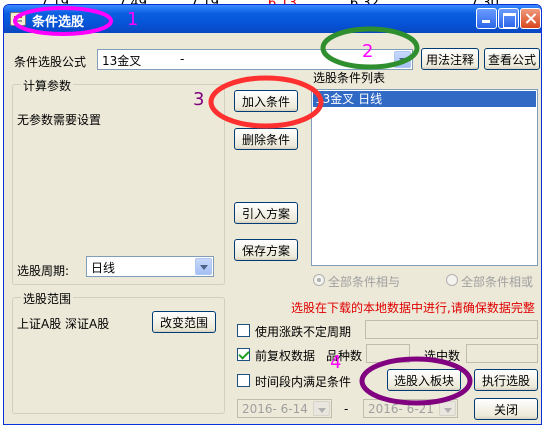 Image resolution: width=544 pixels, height=427 pixels. Describe the element at coordinates (336, 362) in the screenshot. I see `annotation-number: 4` at that location.